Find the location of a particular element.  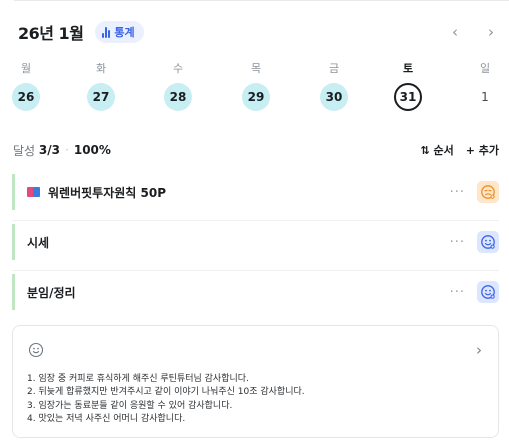

task-title-text: 분임/정리 is located at coordinates (51, 292).